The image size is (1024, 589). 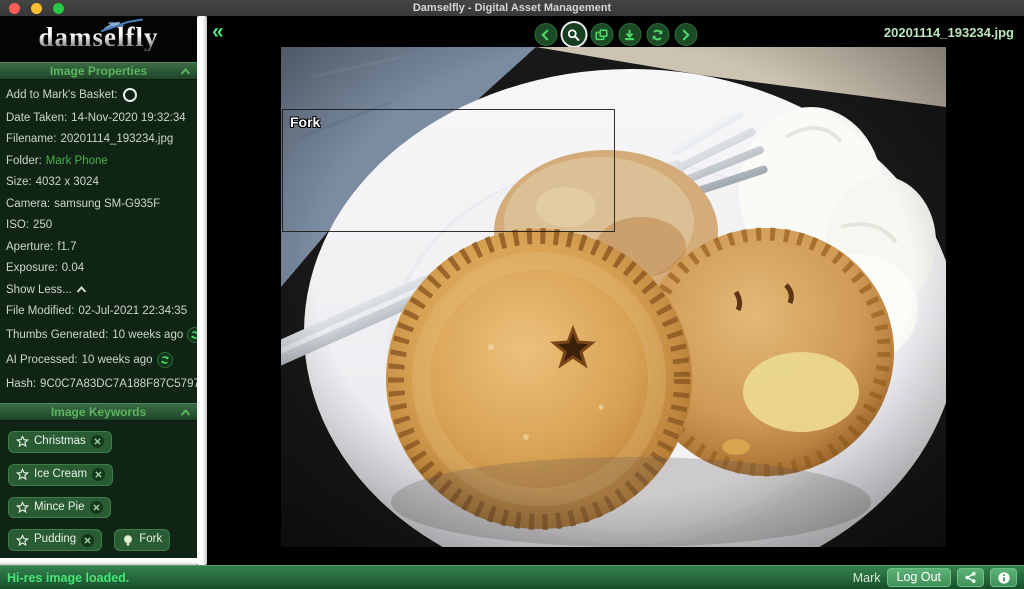 What do you see at coordinates (90, 139) in the screenshot?
I see `prop-filename: Filename: 20201114_193234.jpg` at bounding box center [90, 139].